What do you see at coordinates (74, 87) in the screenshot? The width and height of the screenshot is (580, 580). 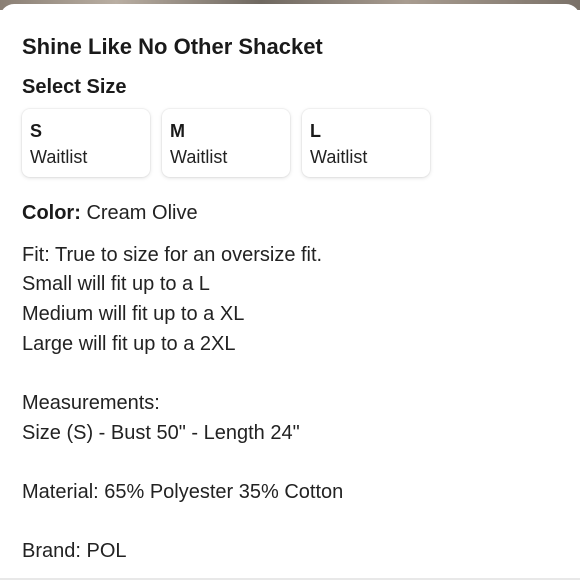 I see `select-size-heading: Select Size` at bounding box center [74, 87].